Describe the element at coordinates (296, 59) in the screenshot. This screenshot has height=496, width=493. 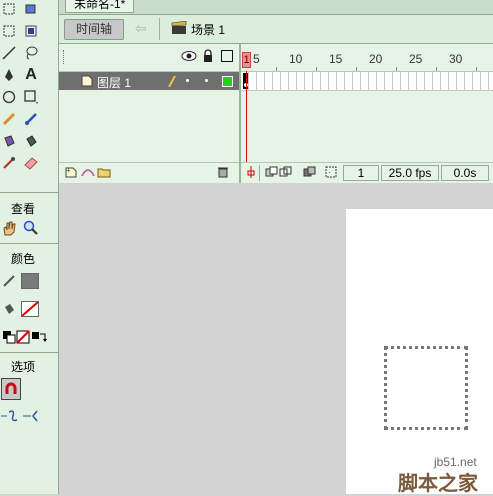
I see `frame-number-label: 10` at that location.